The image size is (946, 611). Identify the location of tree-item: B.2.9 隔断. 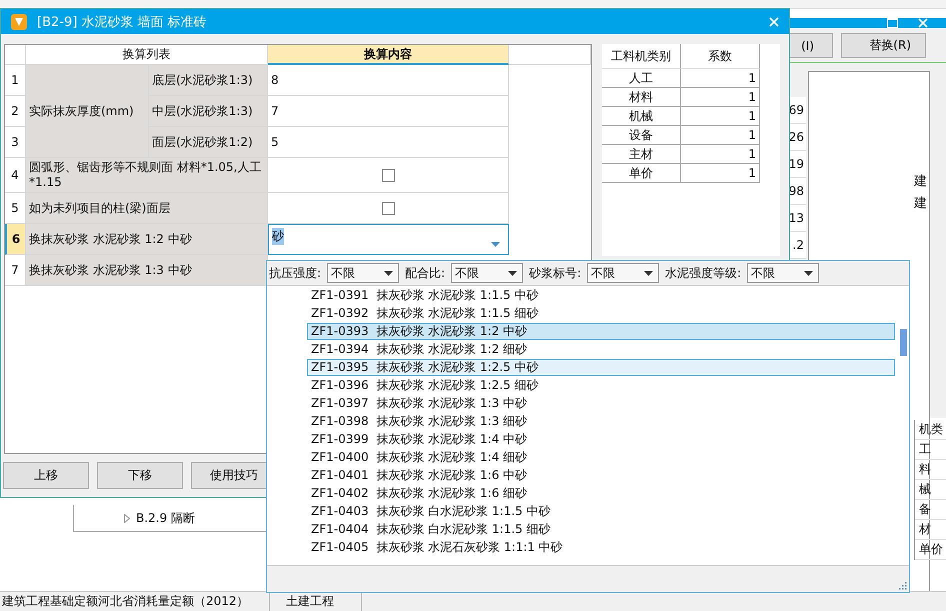
(165, 518).